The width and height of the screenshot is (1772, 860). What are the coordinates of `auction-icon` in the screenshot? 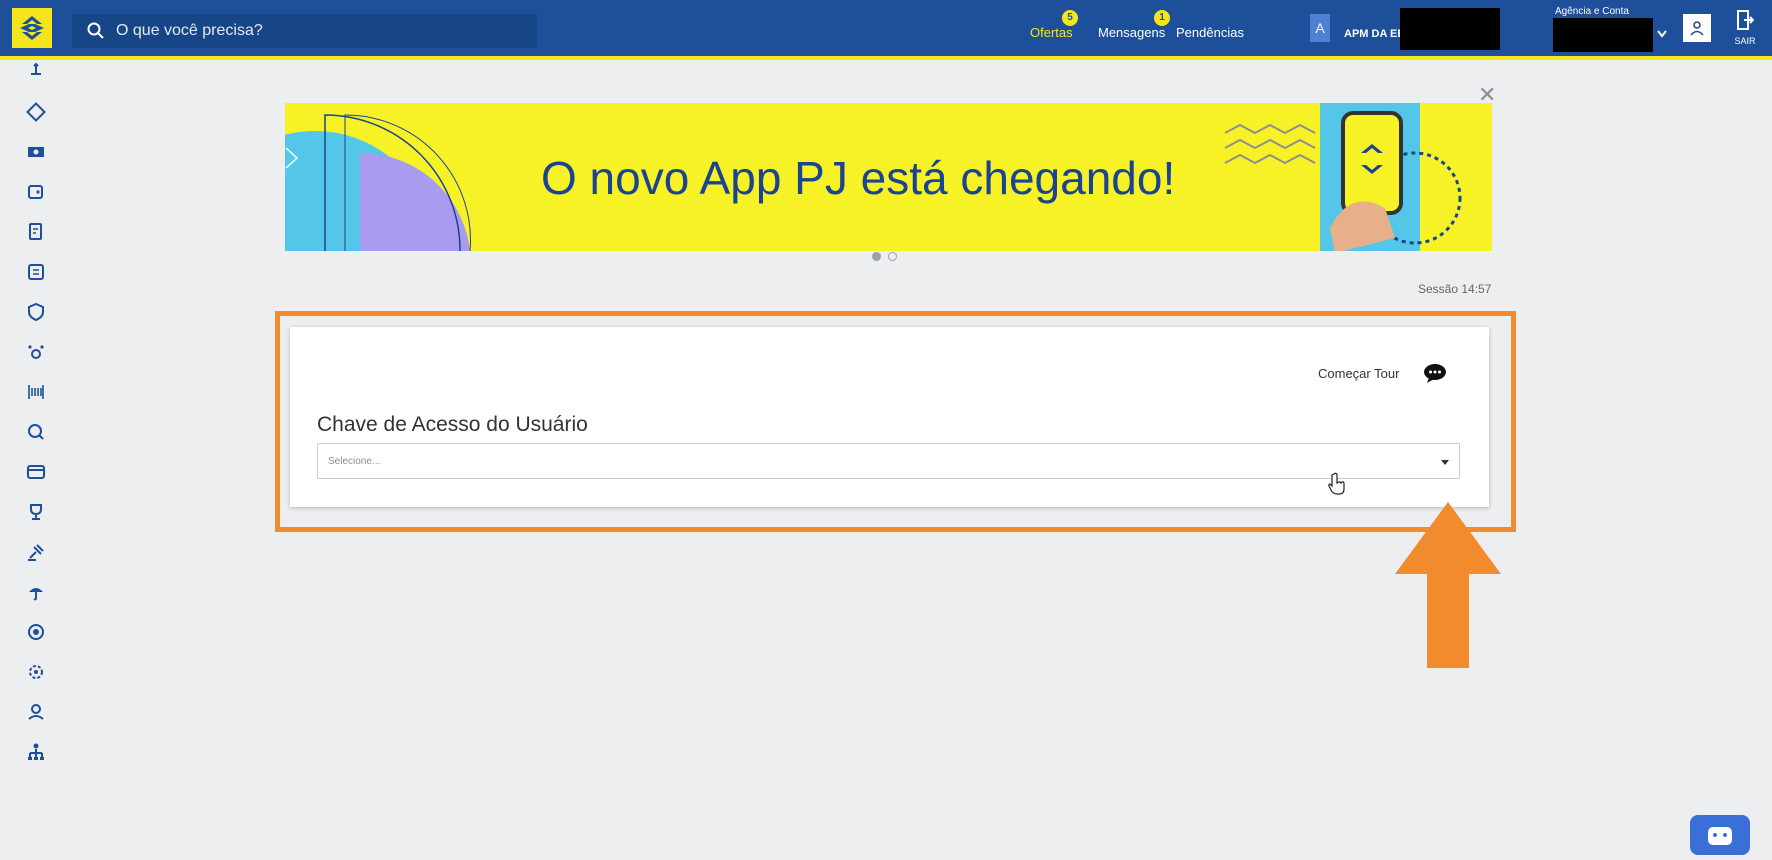 It's located at (36, 552).